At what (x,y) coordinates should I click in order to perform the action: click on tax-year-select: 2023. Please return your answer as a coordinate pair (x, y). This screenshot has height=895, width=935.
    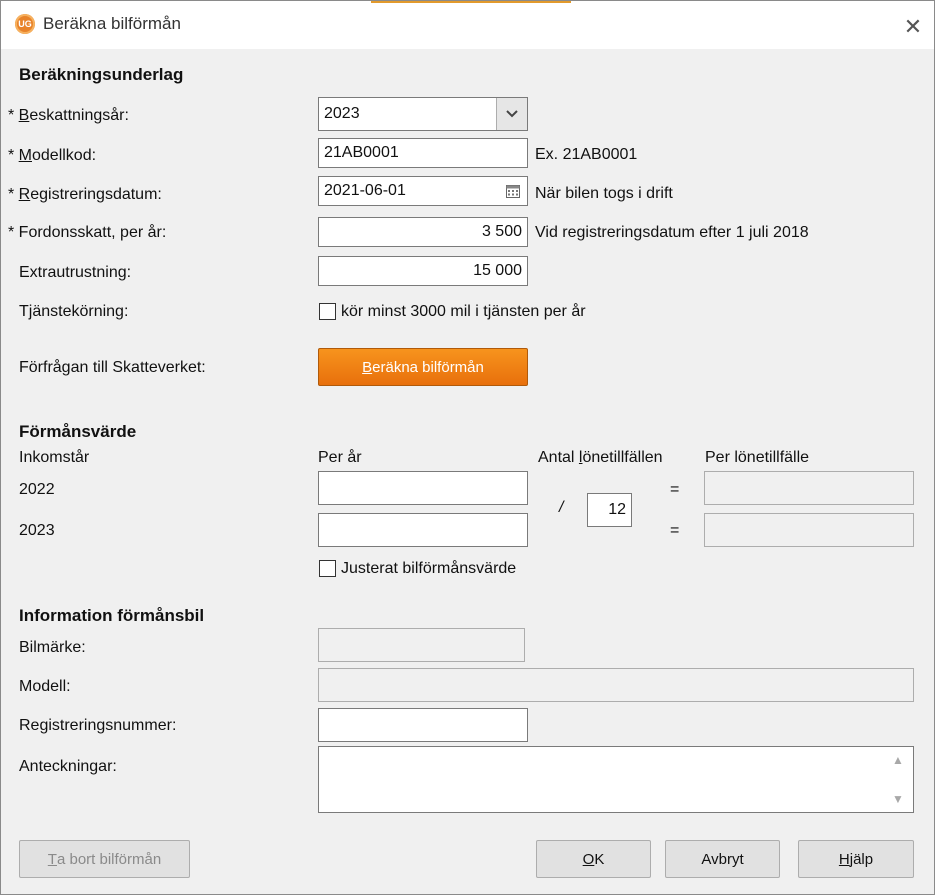
    Looking at the image, I should click on (423, 114).